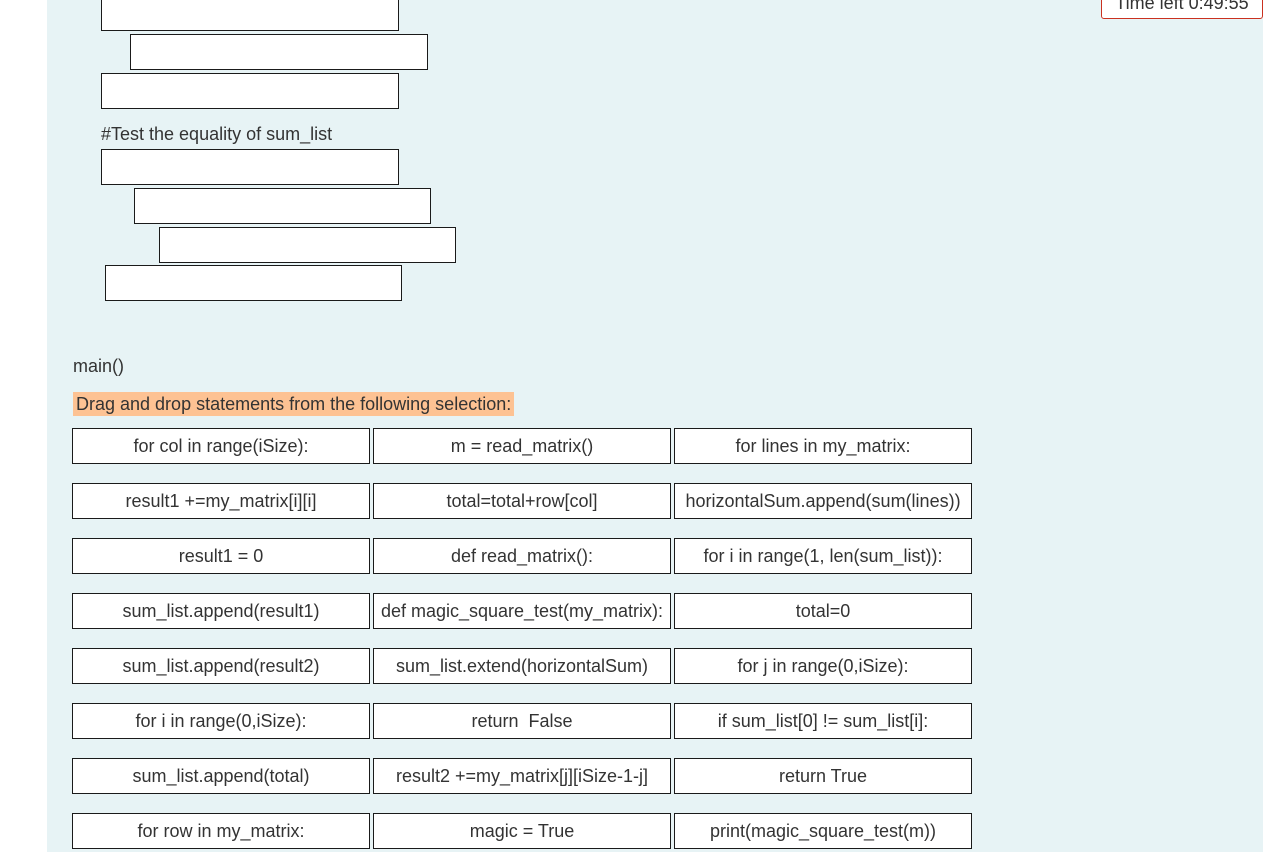 The height and width of the screenshot is (852, 1280). Describe the element at coordinates (522, 831) in the screenshot. I see `draggable-statement: magic = True` at that location.